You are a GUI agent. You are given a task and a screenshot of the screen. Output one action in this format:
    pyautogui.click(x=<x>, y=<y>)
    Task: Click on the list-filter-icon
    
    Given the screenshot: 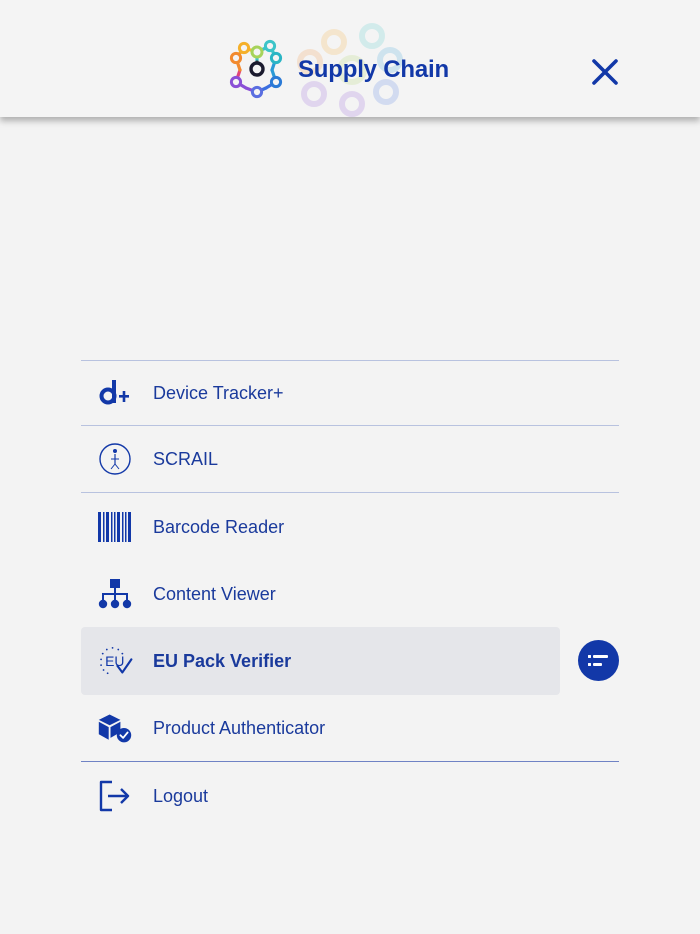 What is the action you would take?
    pyautogui.click(x=597, y=660)
    